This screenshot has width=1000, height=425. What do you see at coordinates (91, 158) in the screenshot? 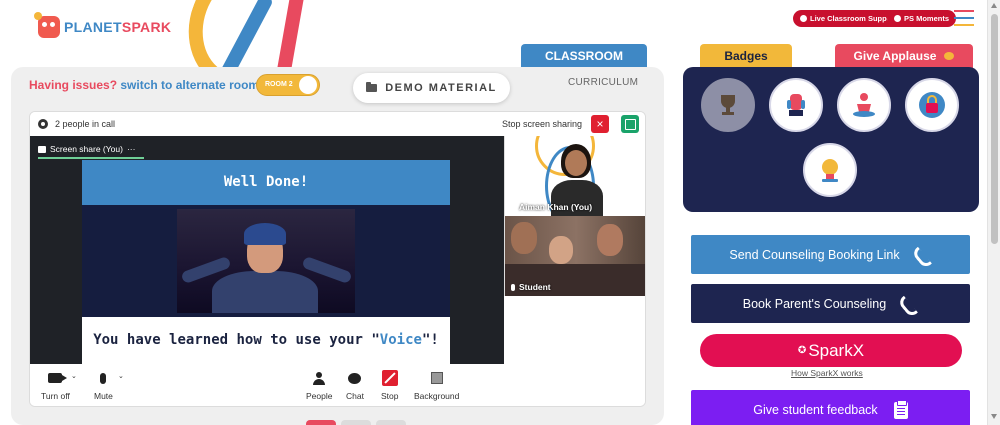
I see `tab-underline` at bounding box center [91, 158].